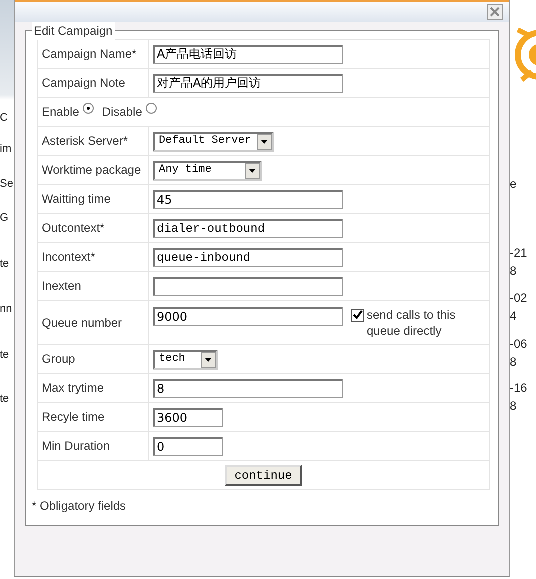 The image size is (536, 579). What do you see at coordinates (82, 323) in the screenshot?
I see `field-label: Queue number` at bounding box center [82, 323].